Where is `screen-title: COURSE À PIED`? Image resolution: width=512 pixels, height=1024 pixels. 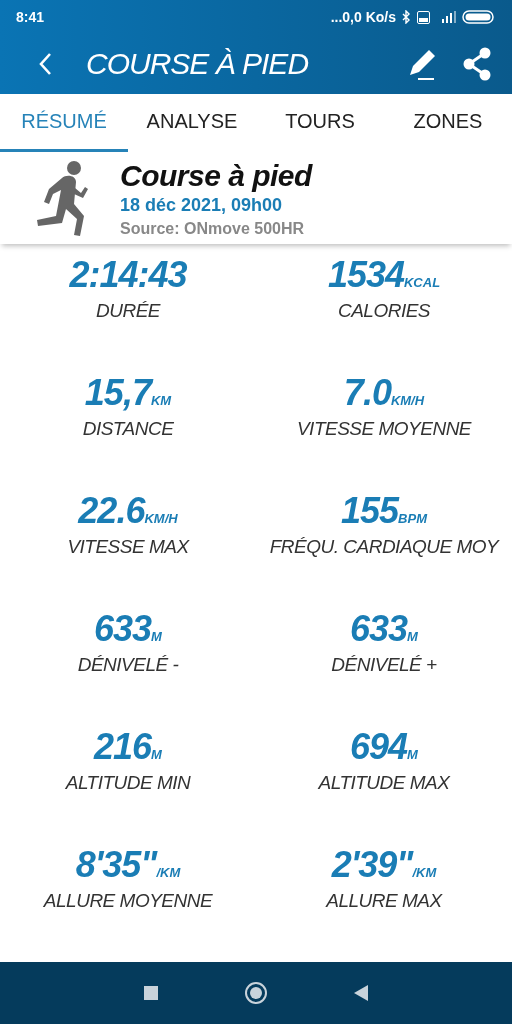 screen-title: COURSE À PIED is located at coordinates (198, 64).